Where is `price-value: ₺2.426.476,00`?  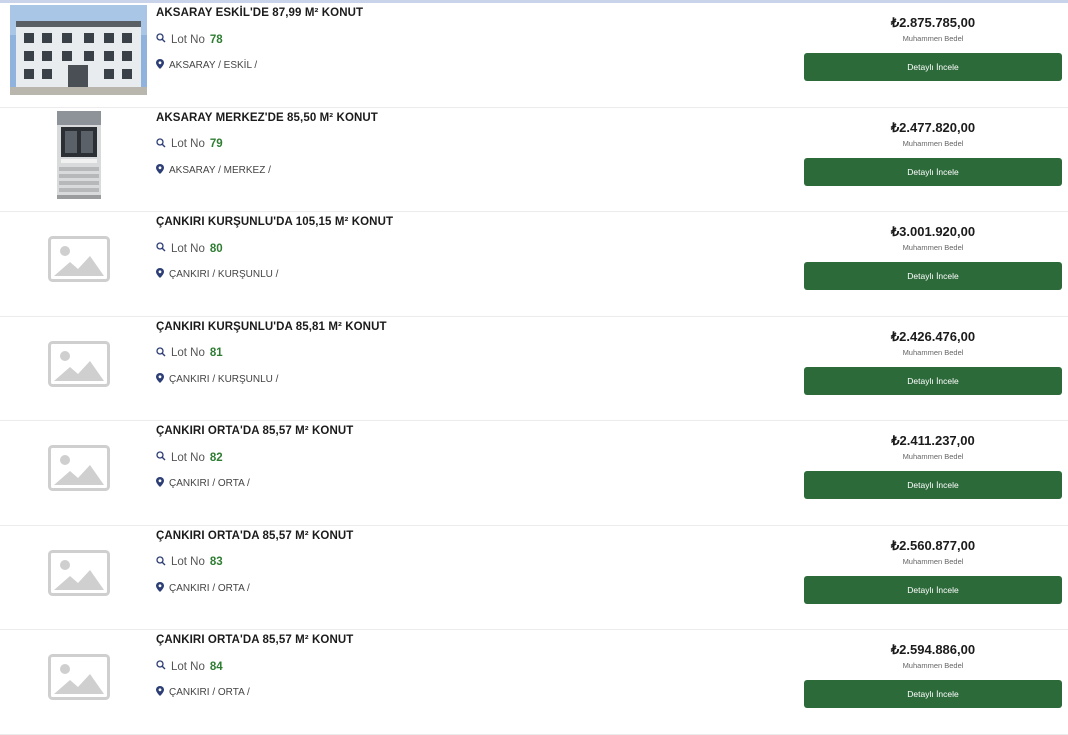 price-value: ₺2.426.476,00 is located at coordinates (933, 336).